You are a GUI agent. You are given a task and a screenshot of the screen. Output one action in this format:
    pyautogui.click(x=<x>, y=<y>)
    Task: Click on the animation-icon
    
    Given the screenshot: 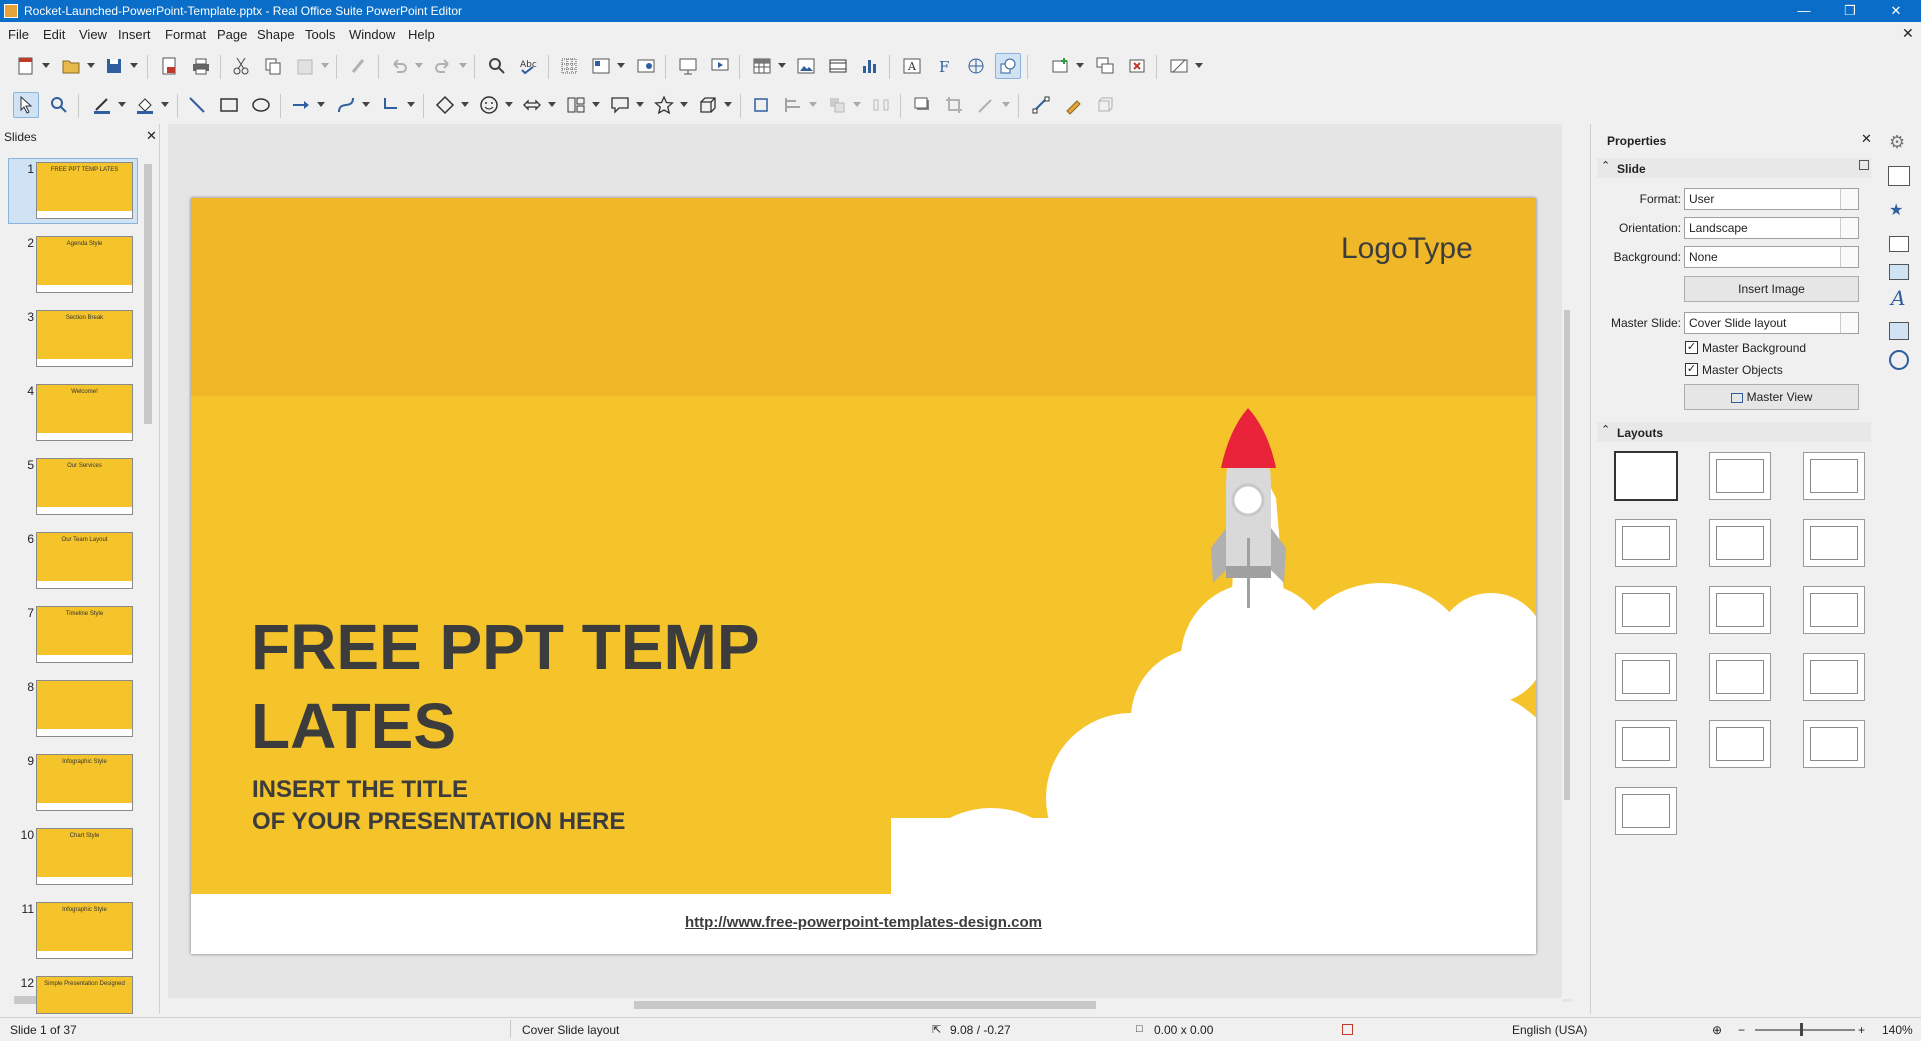 What is the action you would take?
    pyautogui.click(x=1899, y=244)
    